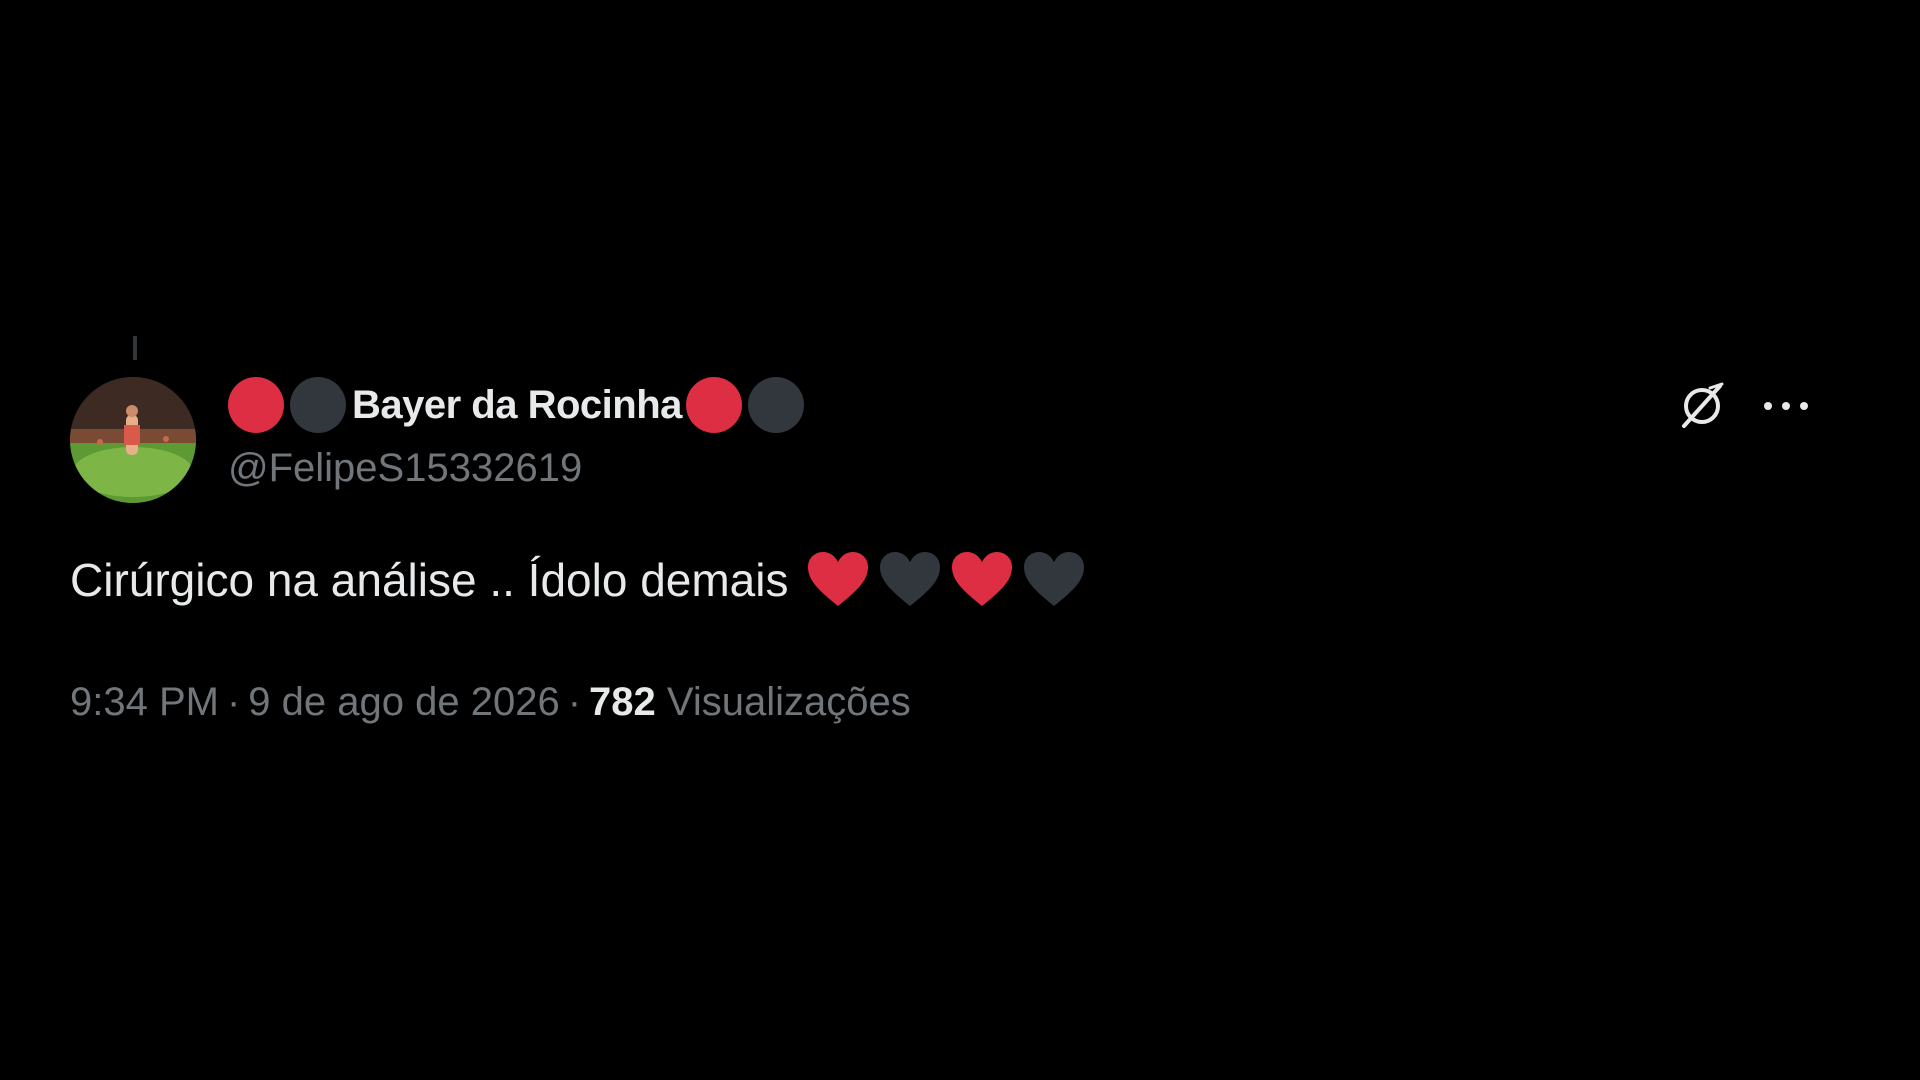 Image resolution: width=1920 pixels, height=1080 pixels. I want to click on grok-icon, so click(1703, 405).